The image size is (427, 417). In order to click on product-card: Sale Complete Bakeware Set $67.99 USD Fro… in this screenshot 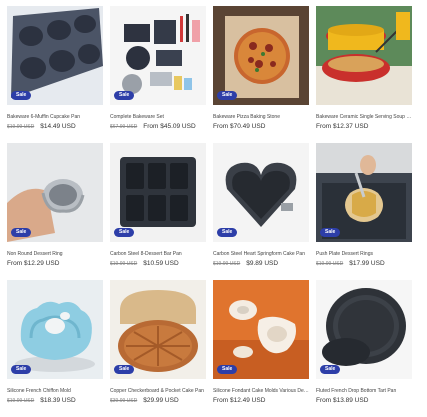, I will do `click(158, 74)`.